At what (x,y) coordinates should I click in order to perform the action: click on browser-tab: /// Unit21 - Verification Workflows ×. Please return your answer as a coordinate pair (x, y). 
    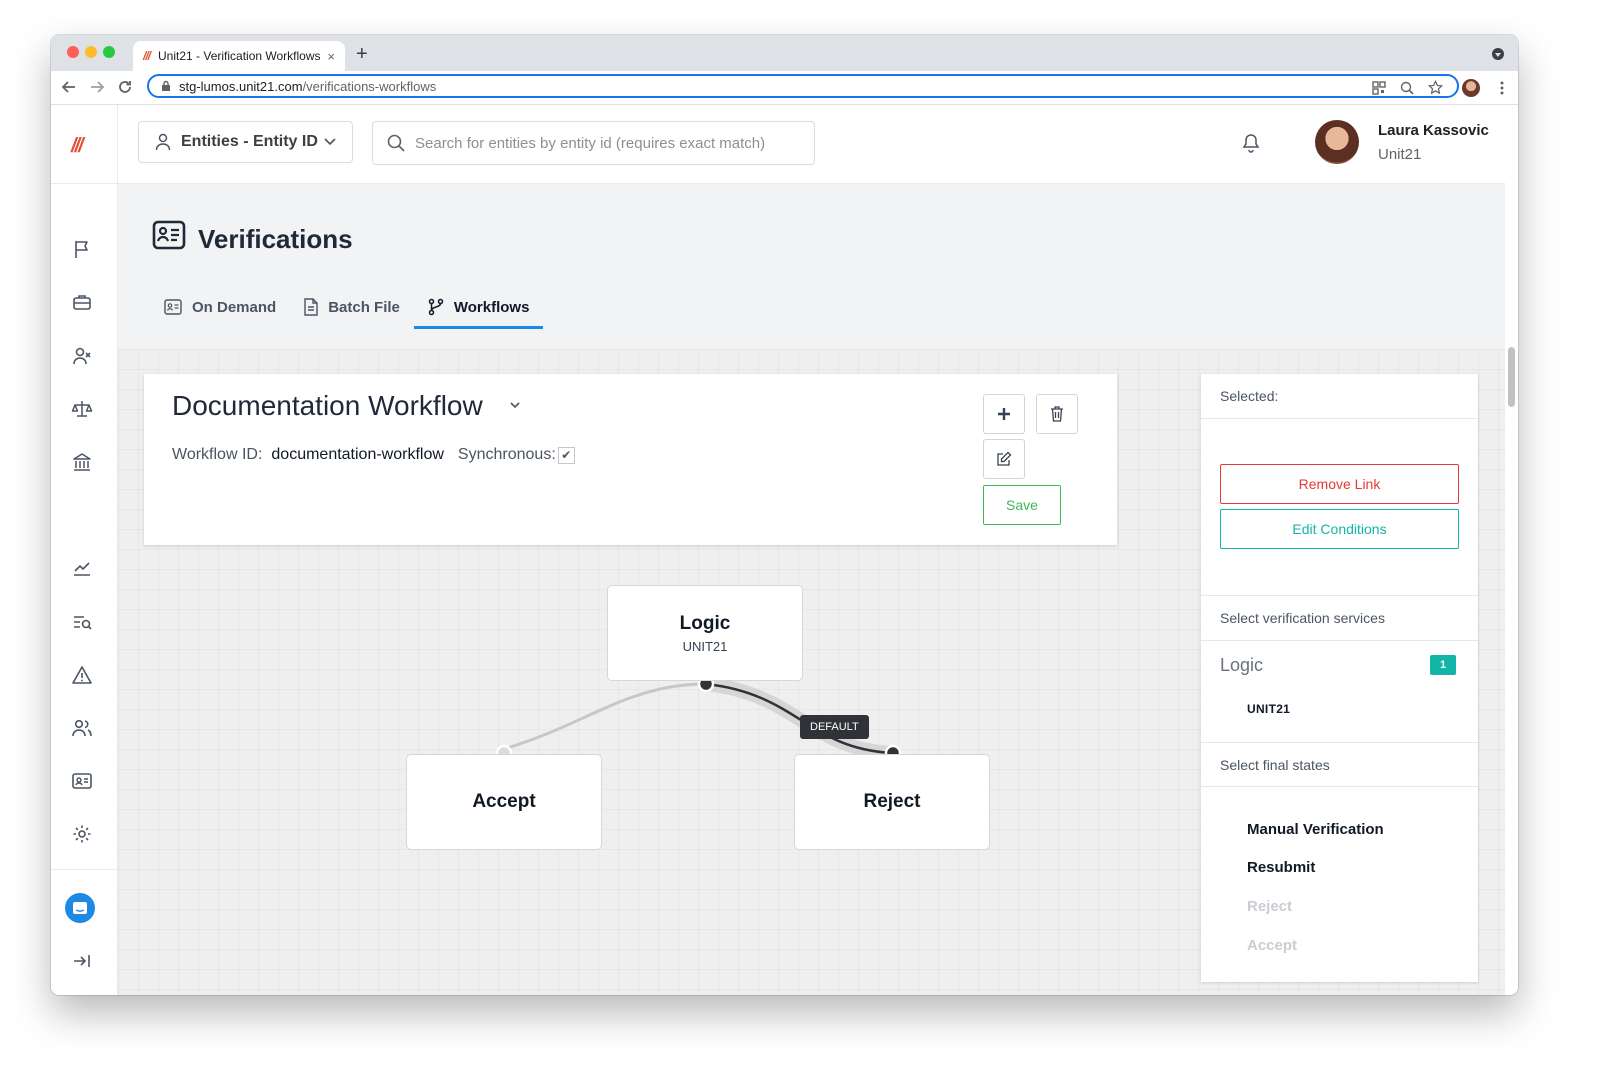
    Looking at the image, I should click on (239, 56).